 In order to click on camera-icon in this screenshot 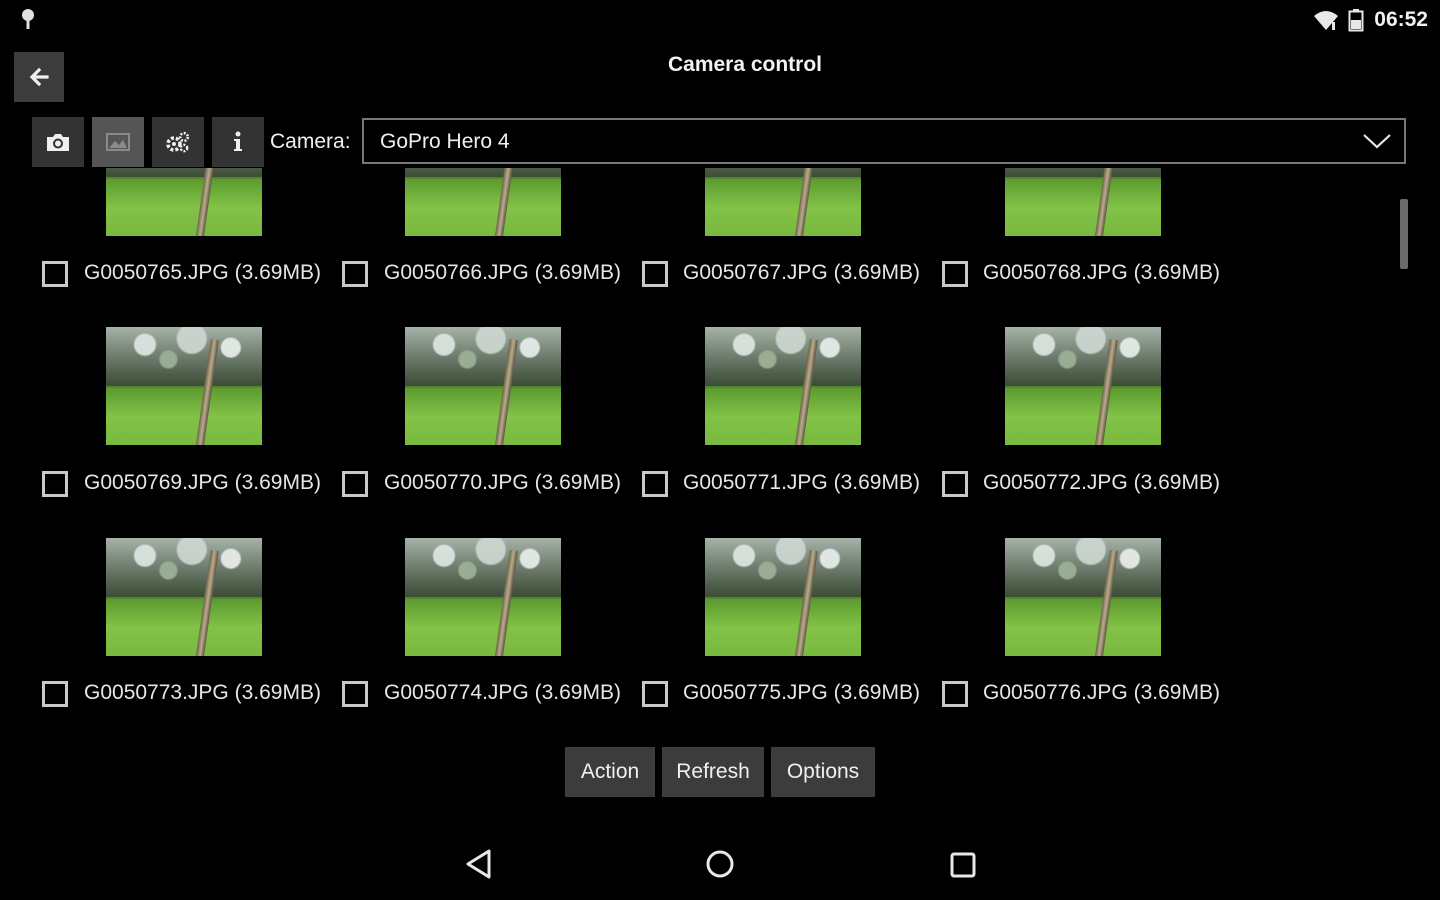, I will do `click(58, 142)`.